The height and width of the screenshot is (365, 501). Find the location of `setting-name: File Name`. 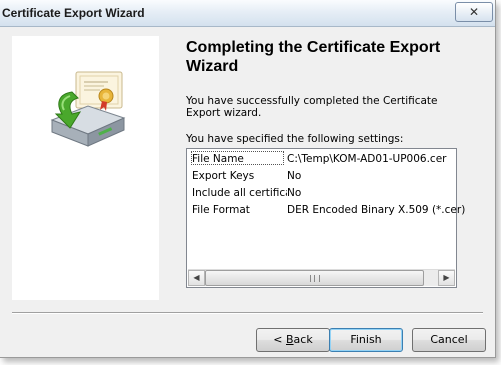

setting-name: File Name is located at coordinates (218, 159).